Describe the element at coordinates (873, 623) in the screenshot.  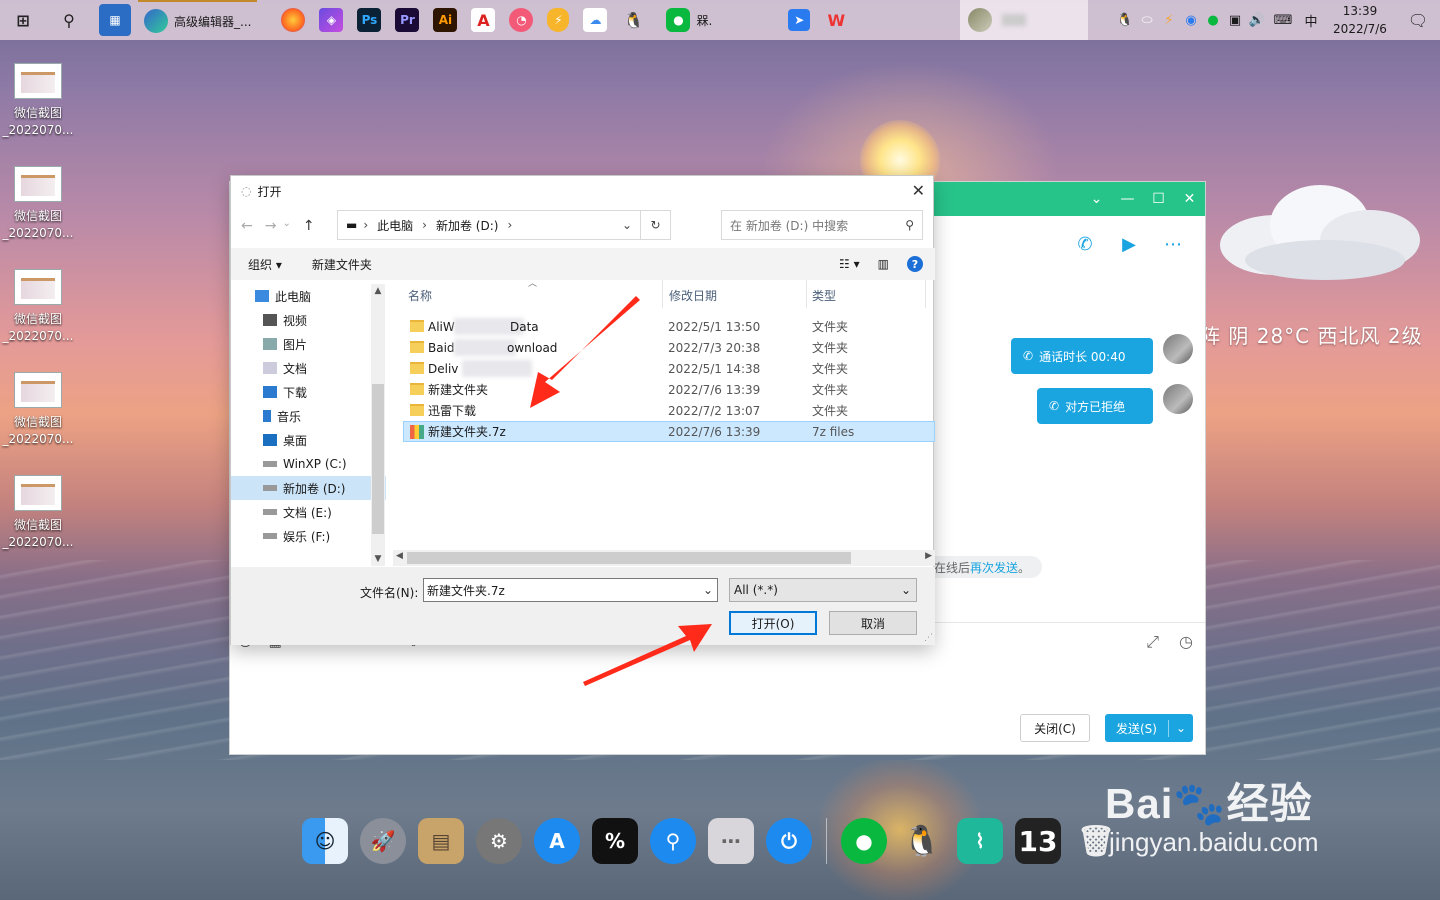
I see `cancel-button: 取消` at that location.